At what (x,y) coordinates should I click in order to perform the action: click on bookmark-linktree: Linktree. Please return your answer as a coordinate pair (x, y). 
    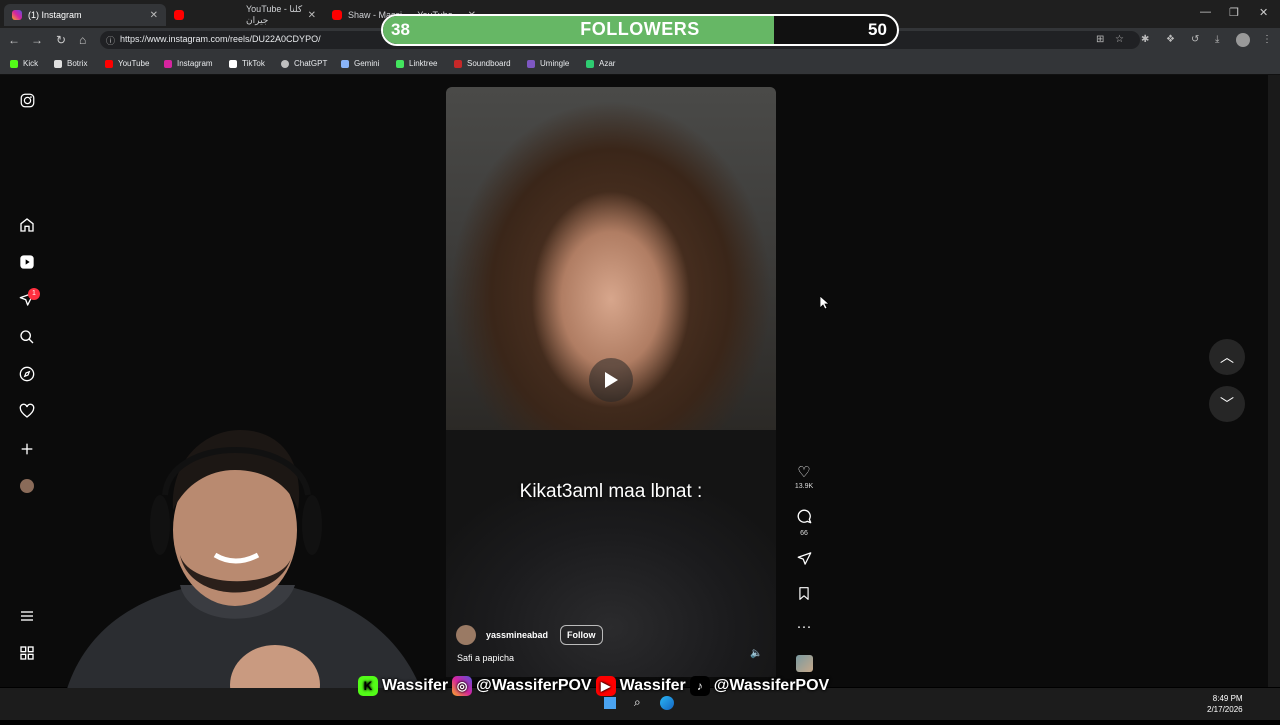
    Looking at the image, I should click on (416, 63).